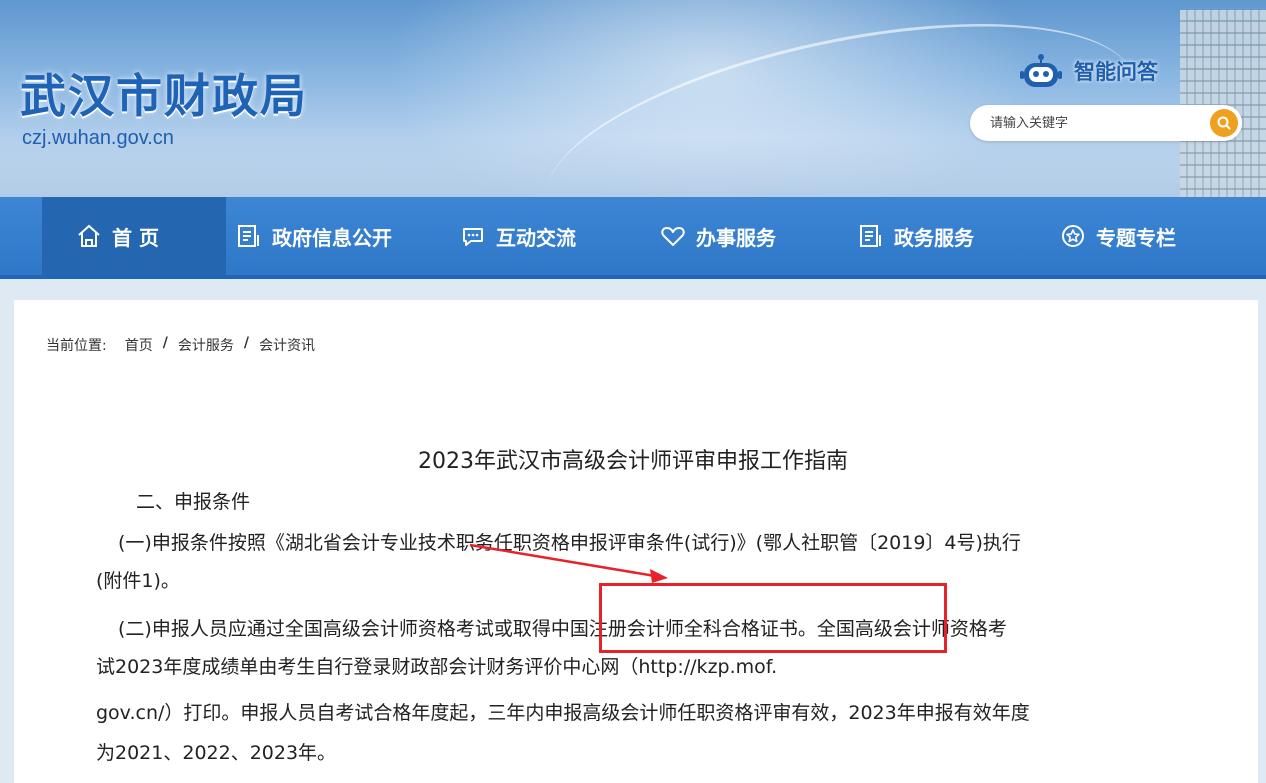 The image size is (1266, 783). What do you see at coordinates (633, 461) in the screenshot?
I see `article-title: 2023年武汉市高级会计师评审申报工作指南` at bounding box center [633, 461].